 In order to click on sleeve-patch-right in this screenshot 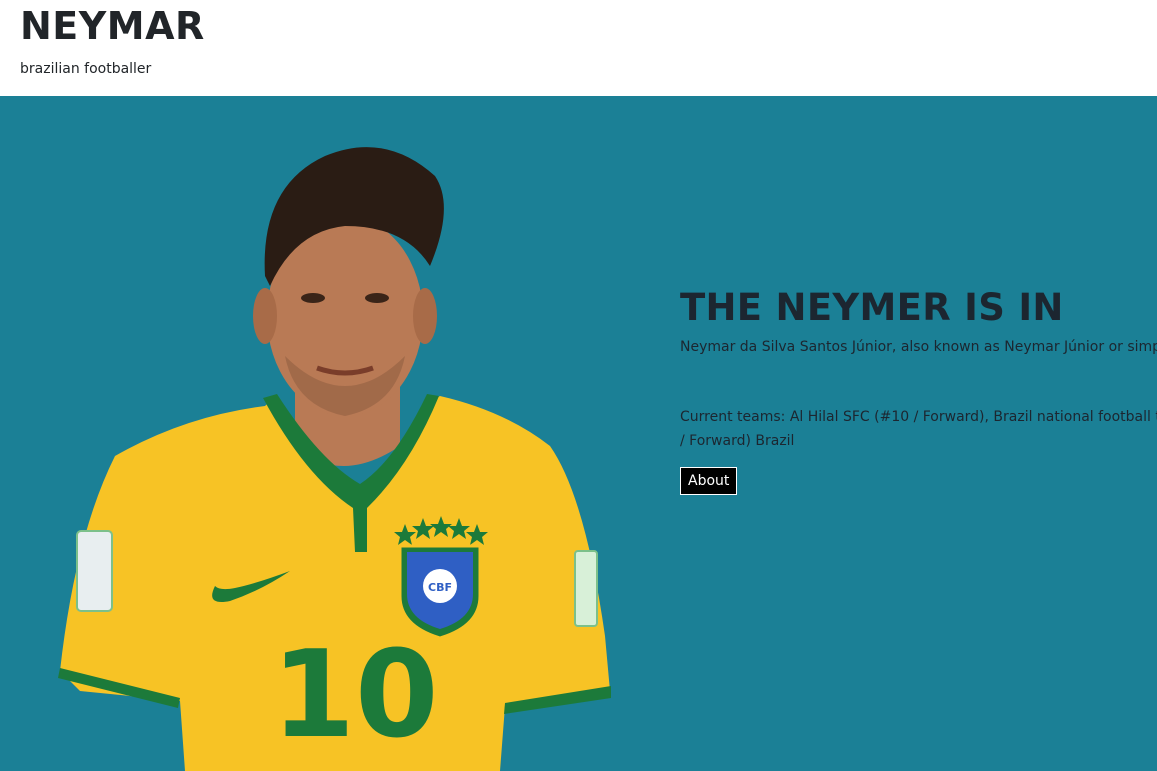, I will do `click(586, 588)`.